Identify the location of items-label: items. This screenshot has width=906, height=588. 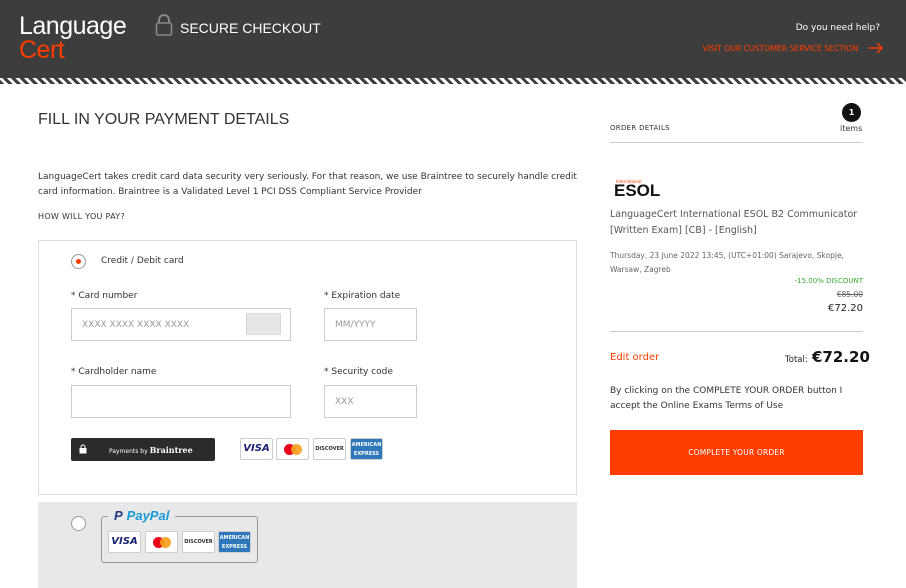
(851, 128).